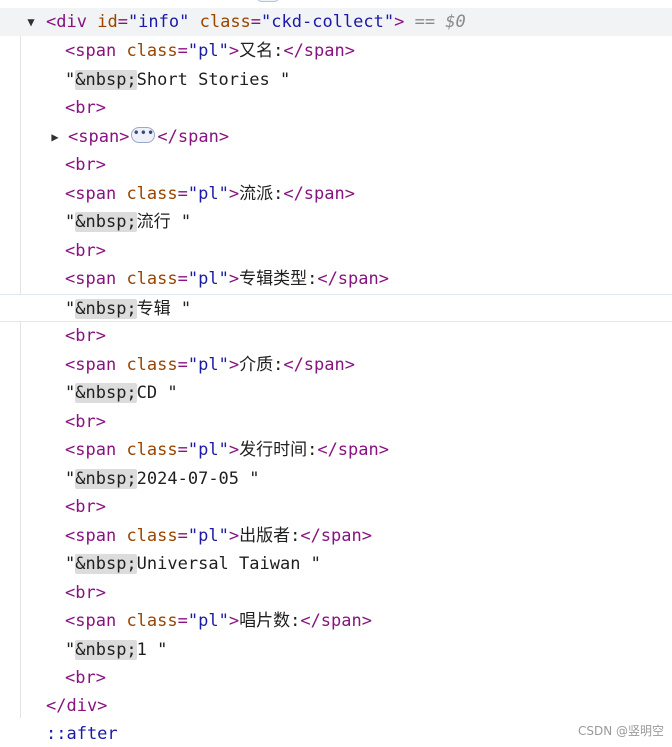 Image resolution: width=672 pixels, height=747 pixels. Describe the element at coordinates (55, 137) in the screenshot. I see `triangle-right-icon: ▶` at that location.